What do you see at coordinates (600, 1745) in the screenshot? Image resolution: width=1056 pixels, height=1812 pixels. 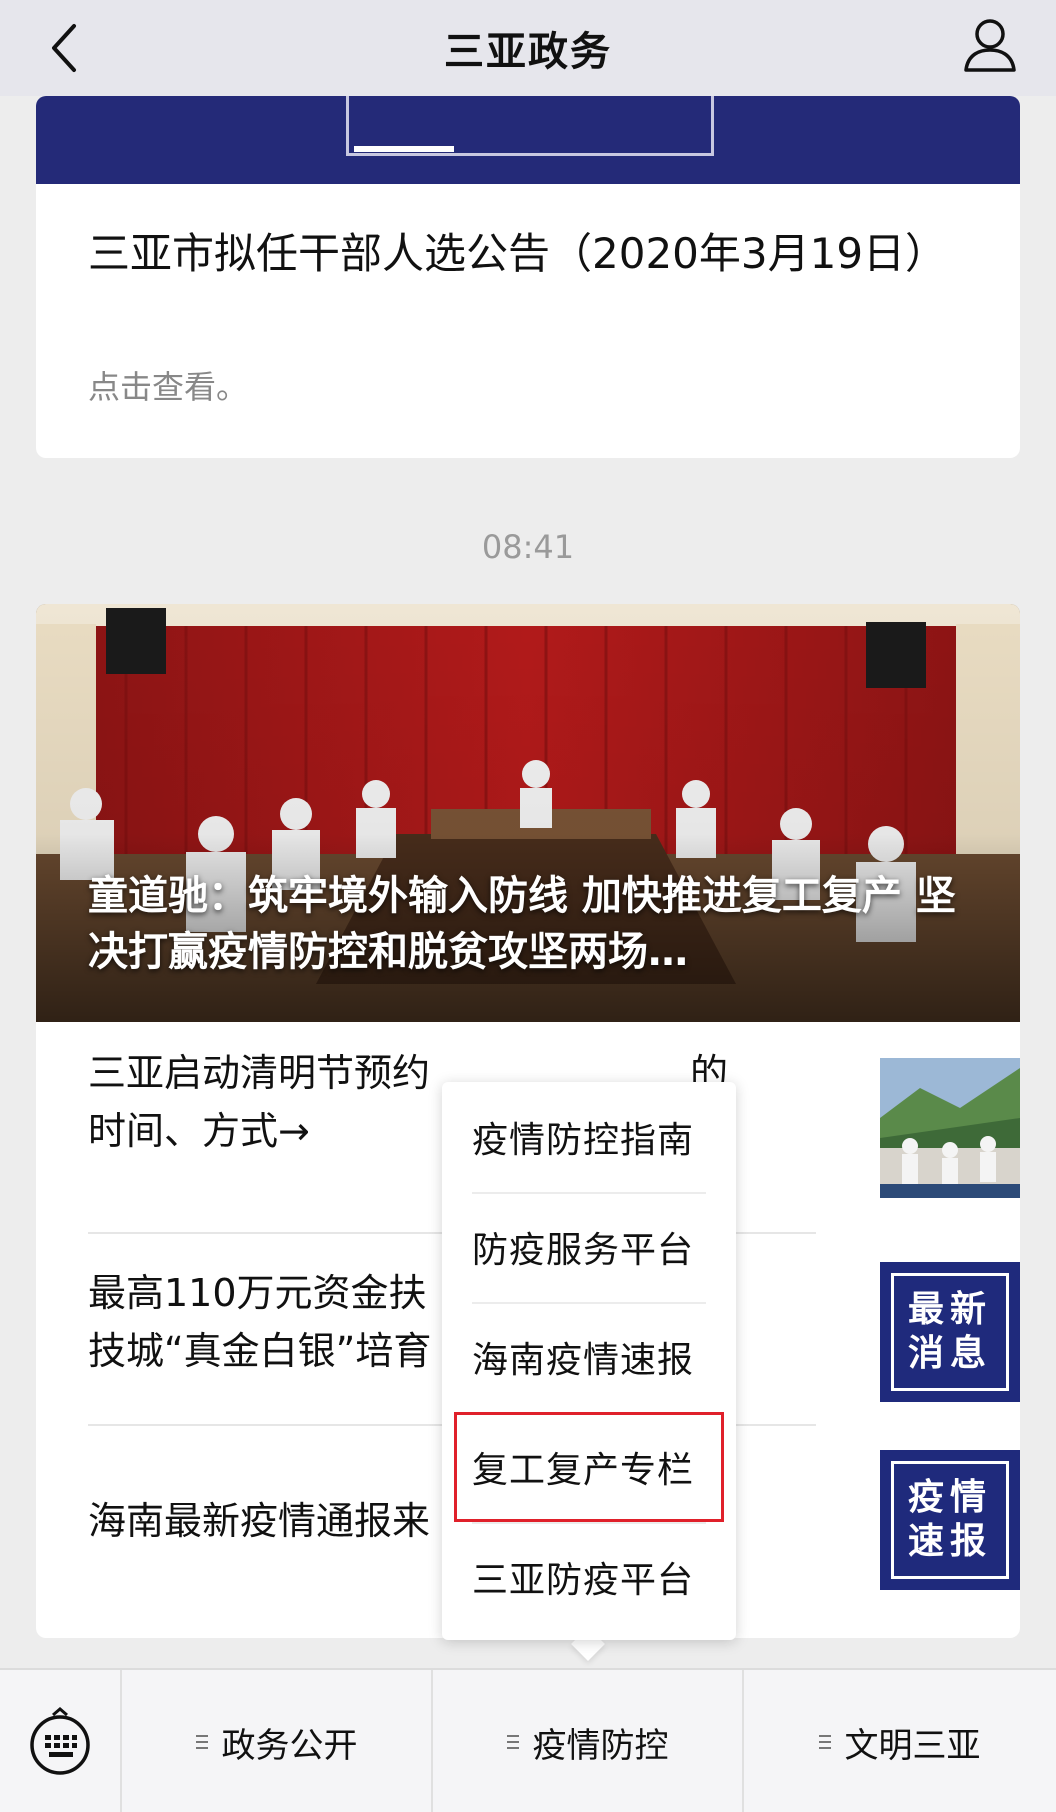 I see `menu-tab-label: 疫情防控` at bounding box center [600, 1745].